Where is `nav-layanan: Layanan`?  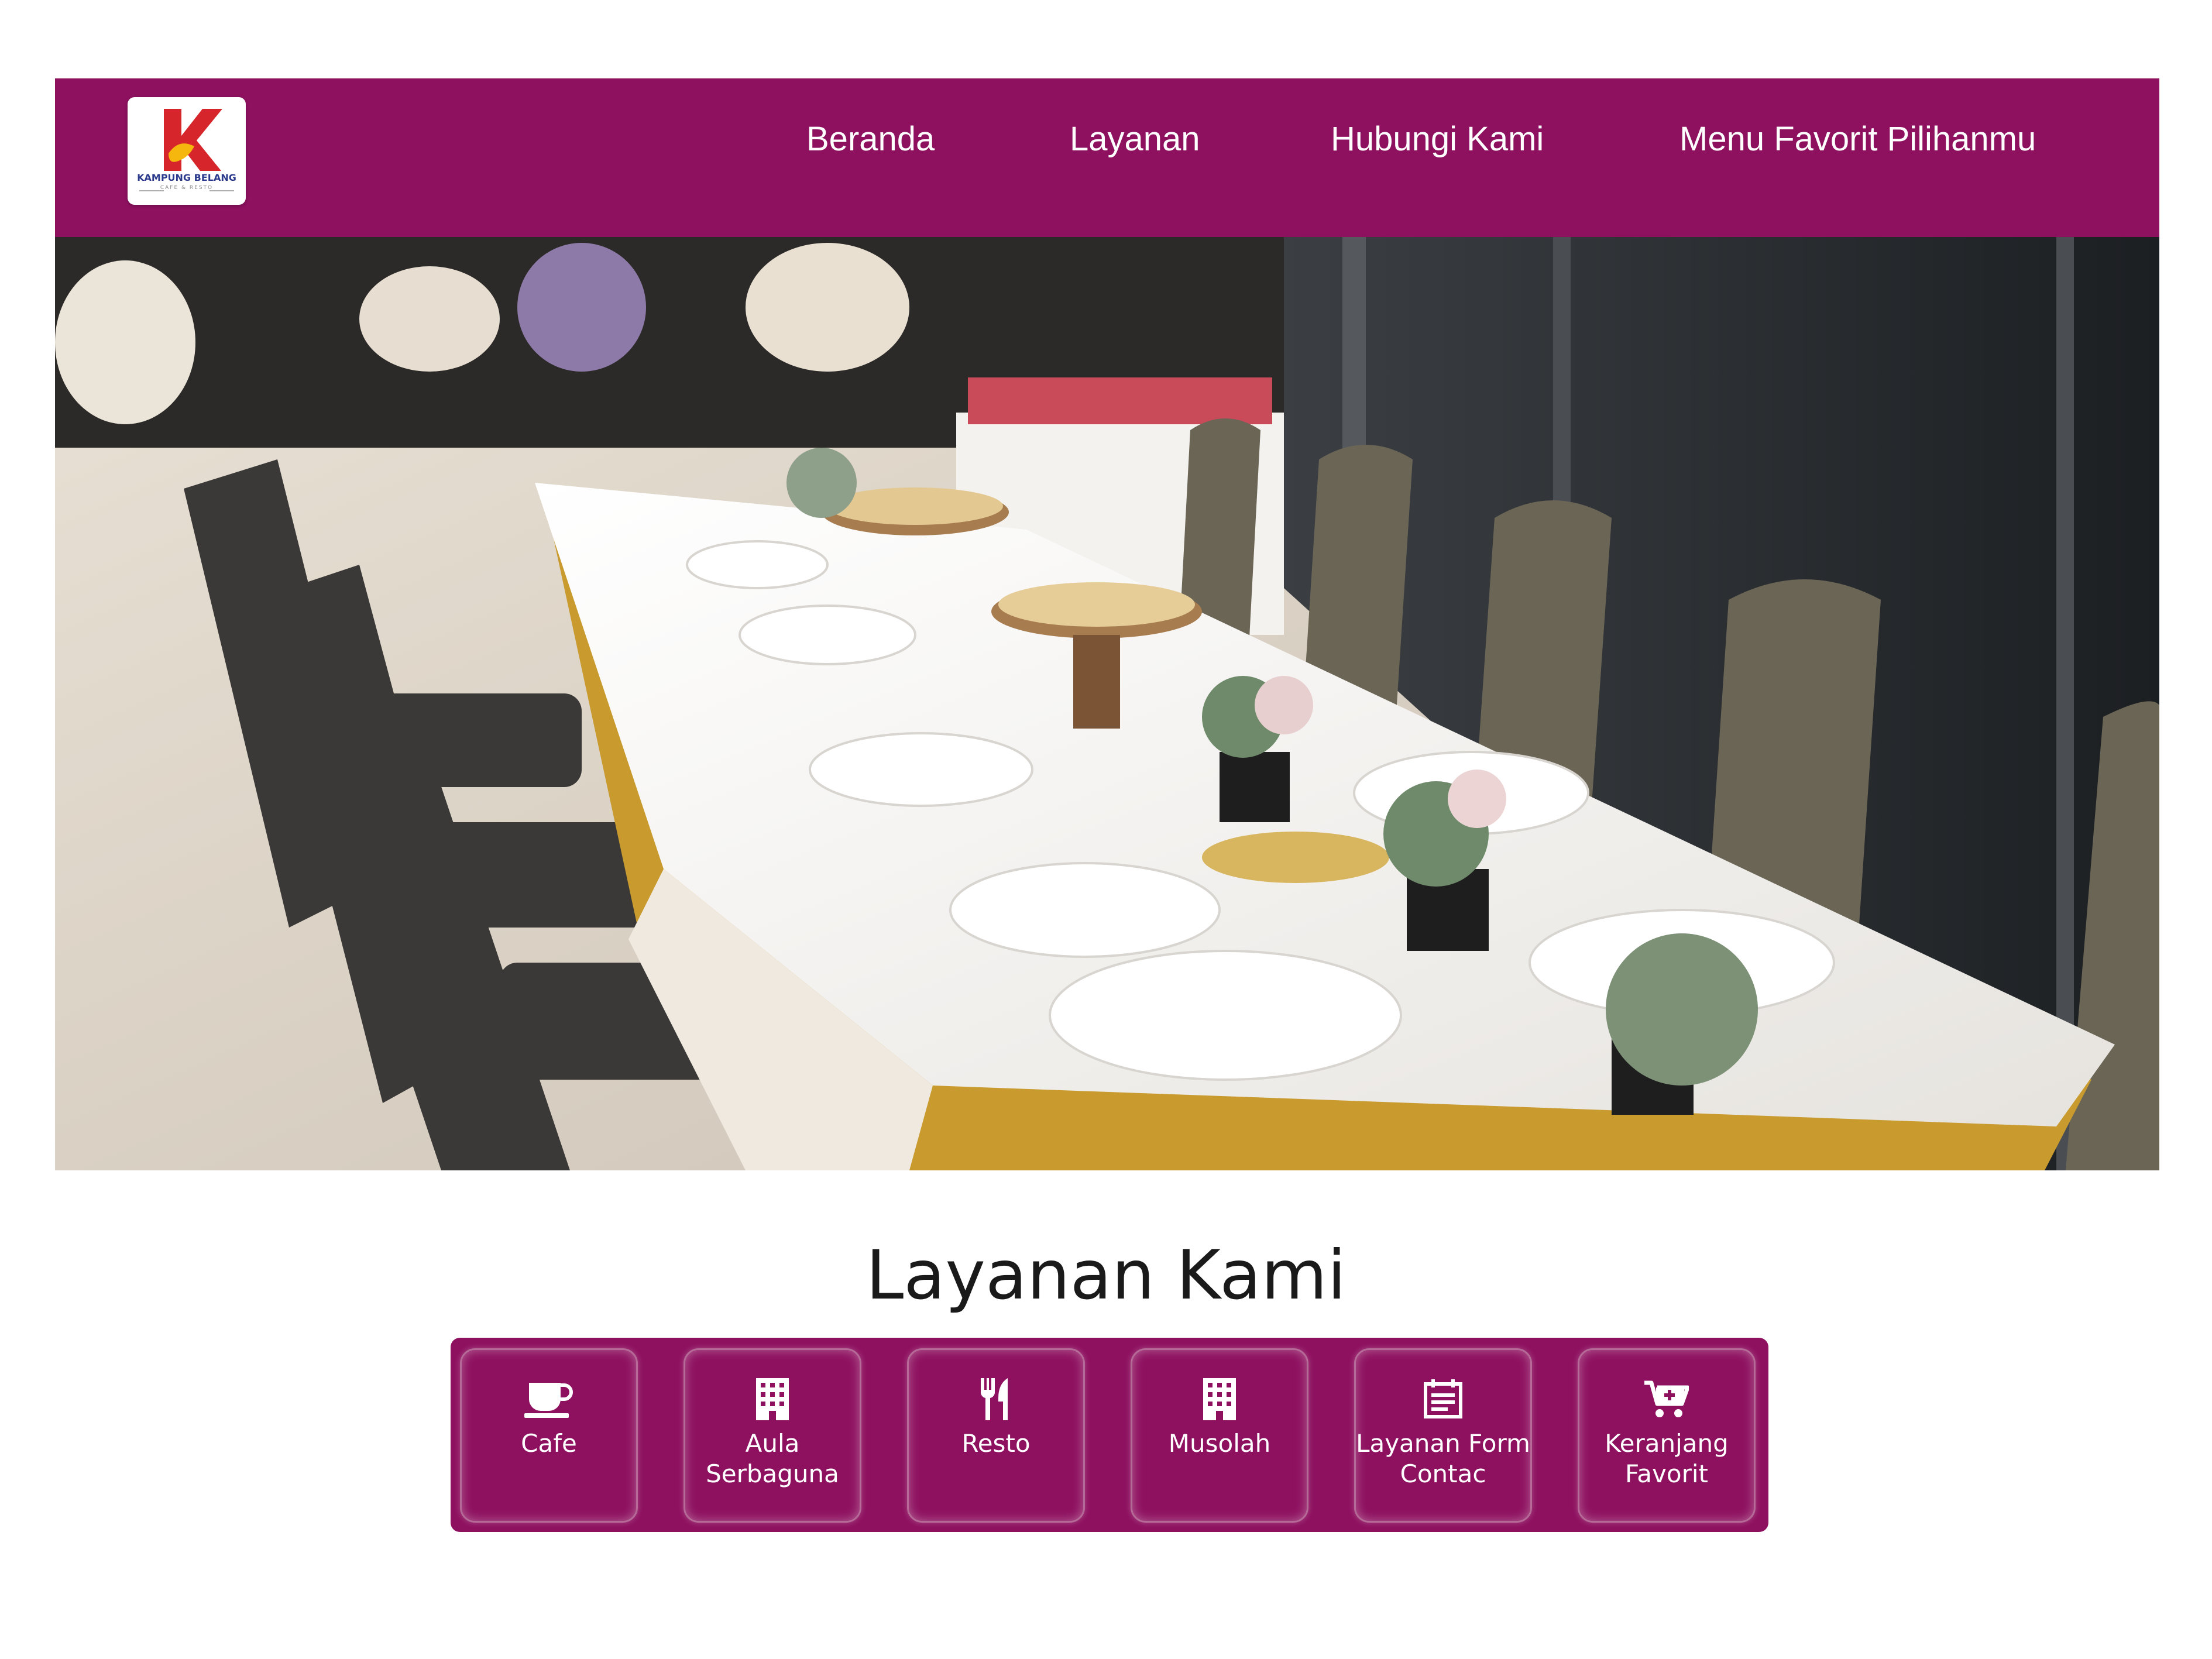 nav-layanan: Layanan is located at coordinates (1135, 157).